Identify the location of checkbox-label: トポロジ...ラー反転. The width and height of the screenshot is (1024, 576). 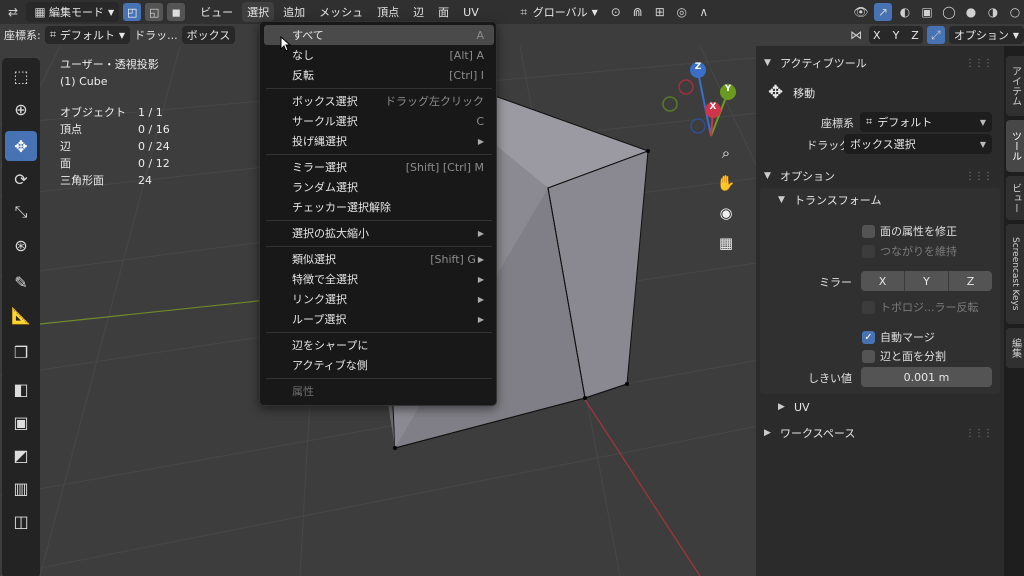
(929, 307).